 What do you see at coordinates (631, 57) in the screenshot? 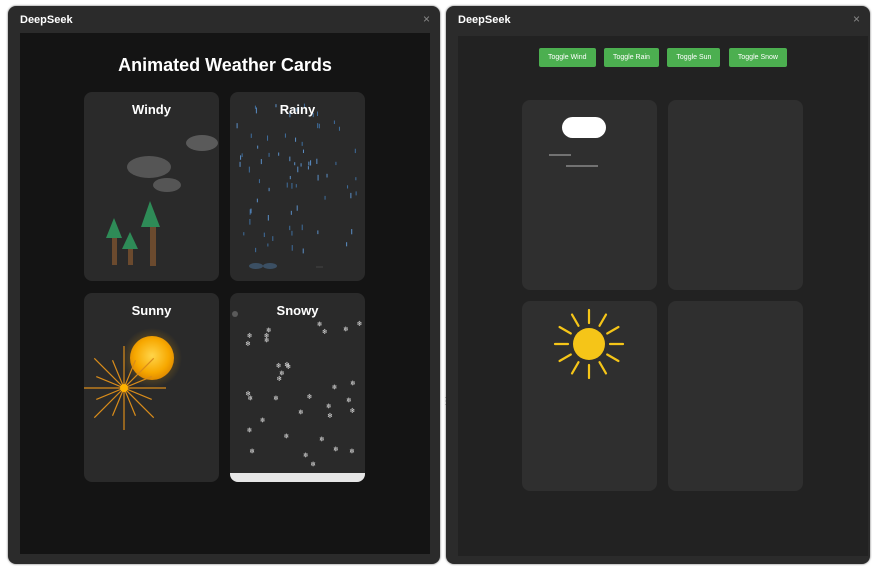
I see `toggle-rain-button: Toggle Rain` at bounding box center [631, 57].